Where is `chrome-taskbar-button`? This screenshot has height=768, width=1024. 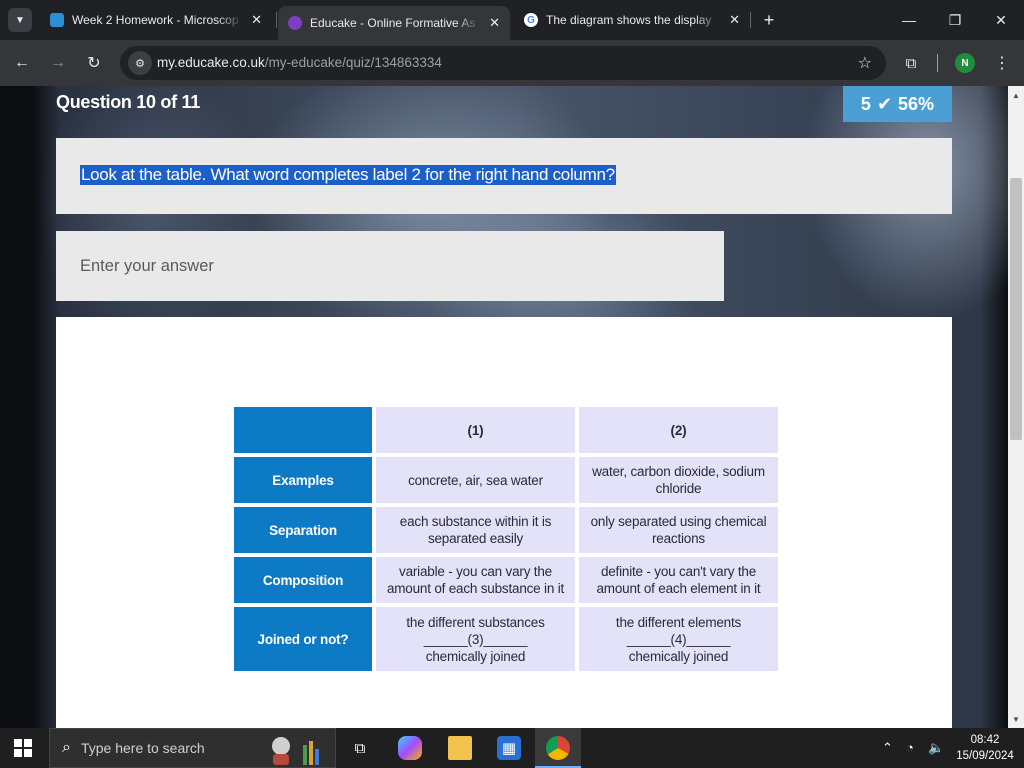
chrome-taskbar-button is located at coordinates (558, 748).